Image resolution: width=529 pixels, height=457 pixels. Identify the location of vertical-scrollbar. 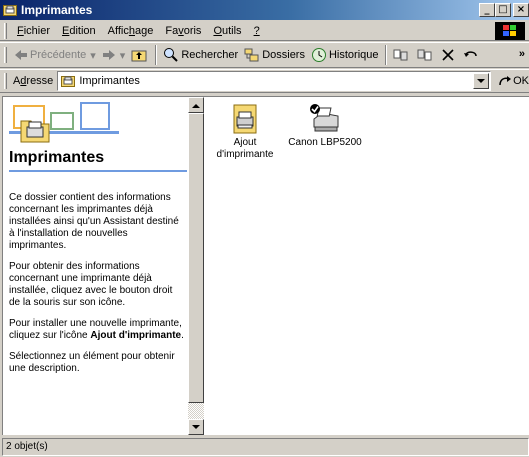
(196, 266).